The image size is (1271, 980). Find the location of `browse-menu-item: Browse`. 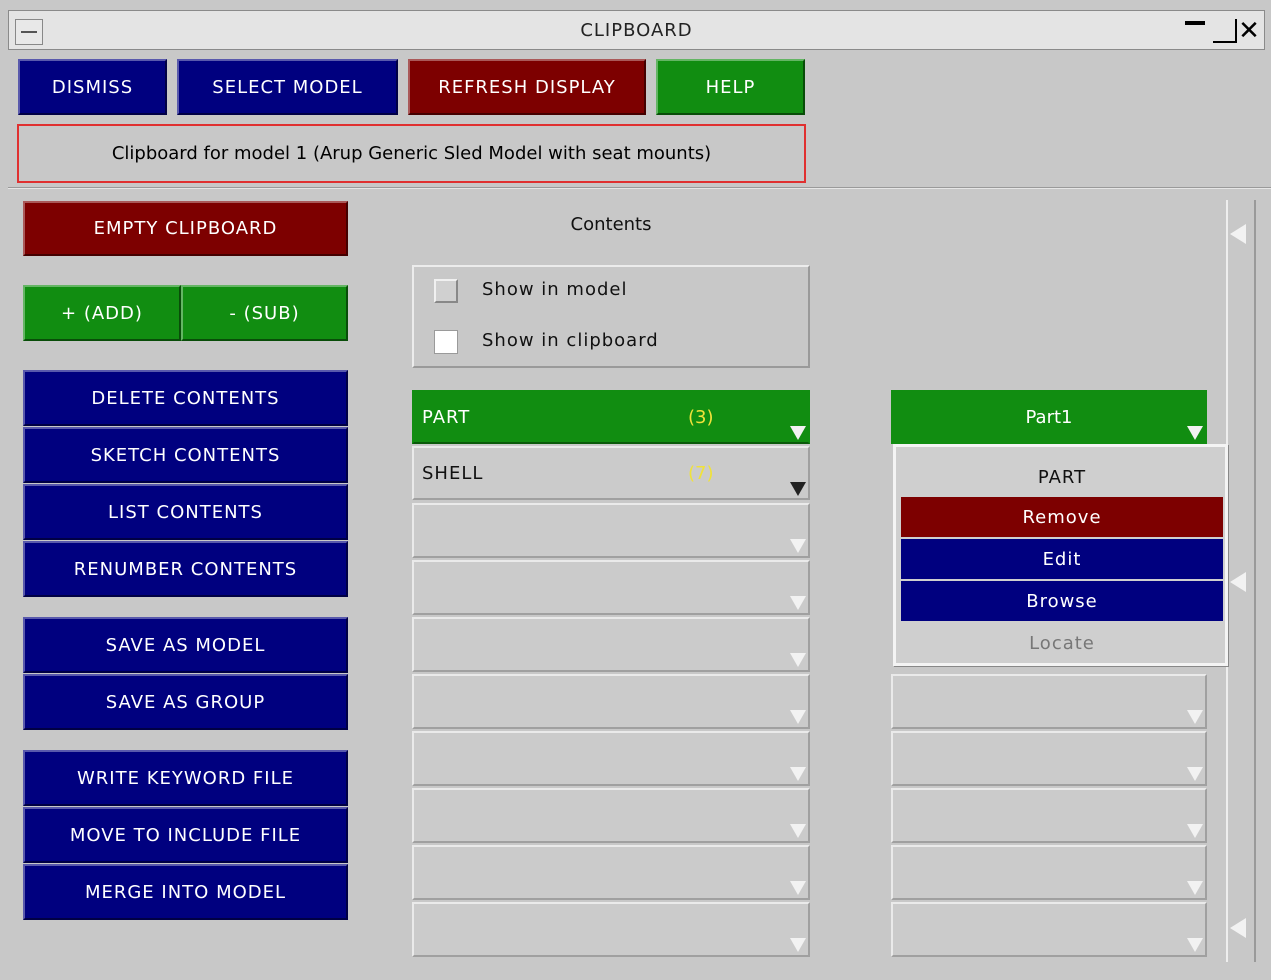

browse-menu-item: Browse is located at coordinates (1062, 601).